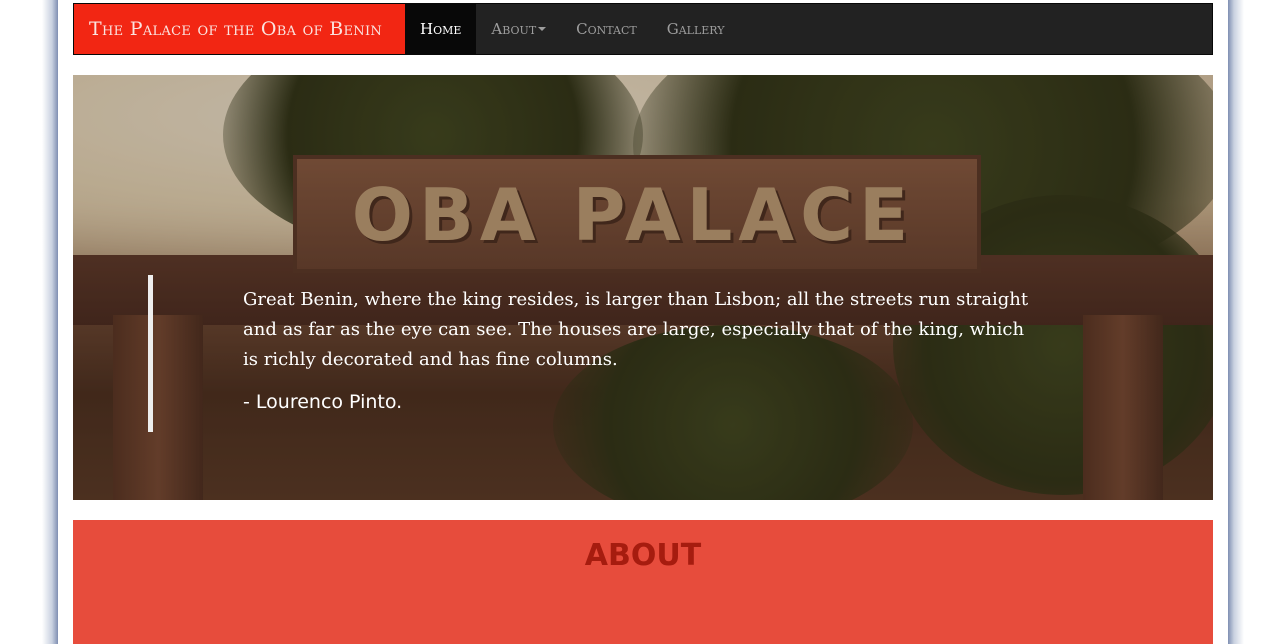  I want to click on nav-item-about-label: About, so click(514, 29).